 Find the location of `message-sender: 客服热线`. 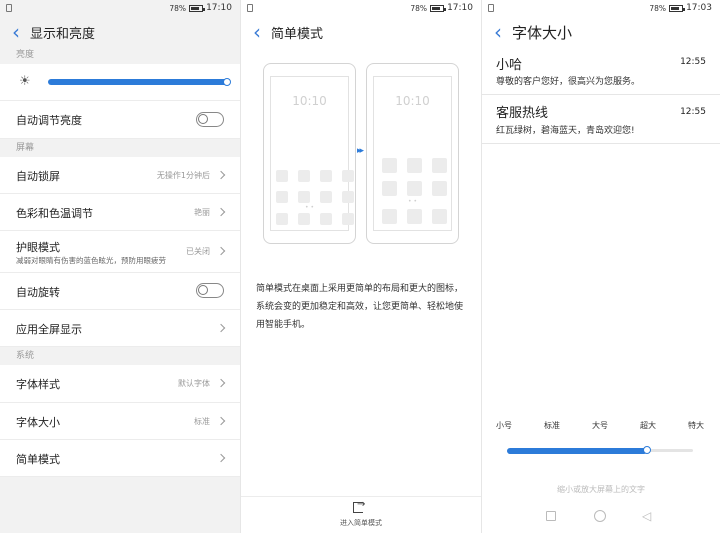

message-sender: 客服热线 is located at coordinates (522, 113).